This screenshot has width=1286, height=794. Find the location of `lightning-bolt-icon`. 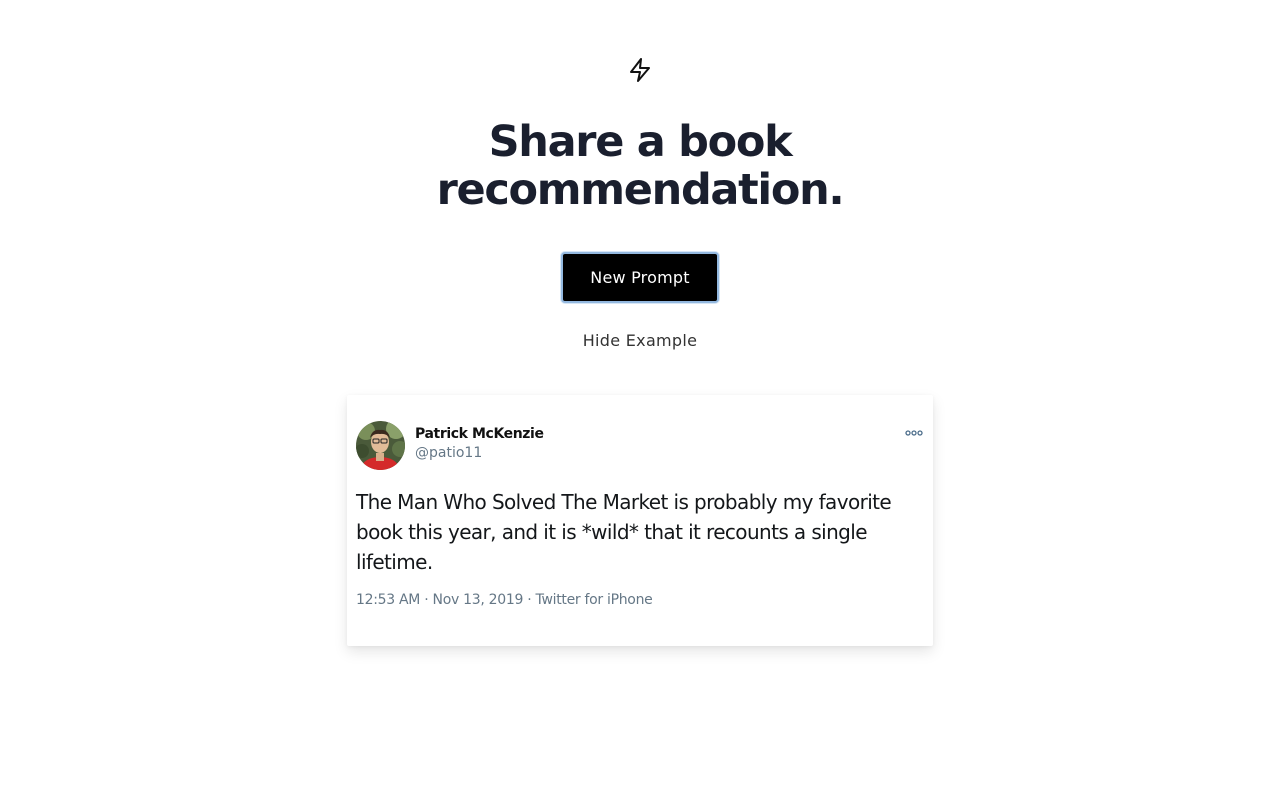

lightning-bolt-icon is located at coordinates (640, 70).